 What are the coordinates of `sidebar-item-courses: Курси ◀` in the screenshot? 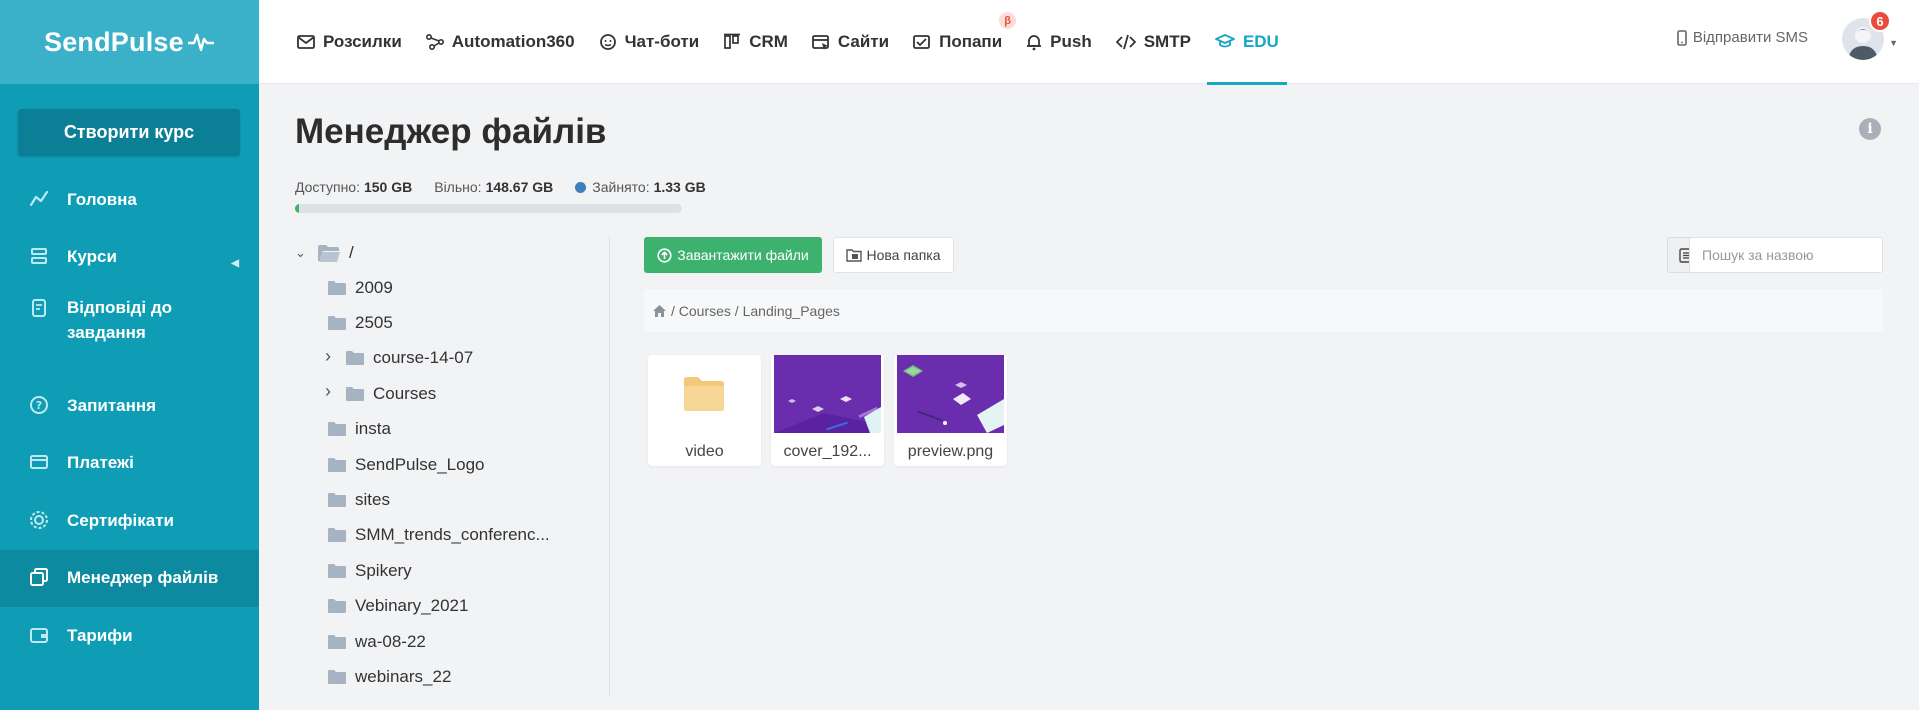 It's located at (129, 256).